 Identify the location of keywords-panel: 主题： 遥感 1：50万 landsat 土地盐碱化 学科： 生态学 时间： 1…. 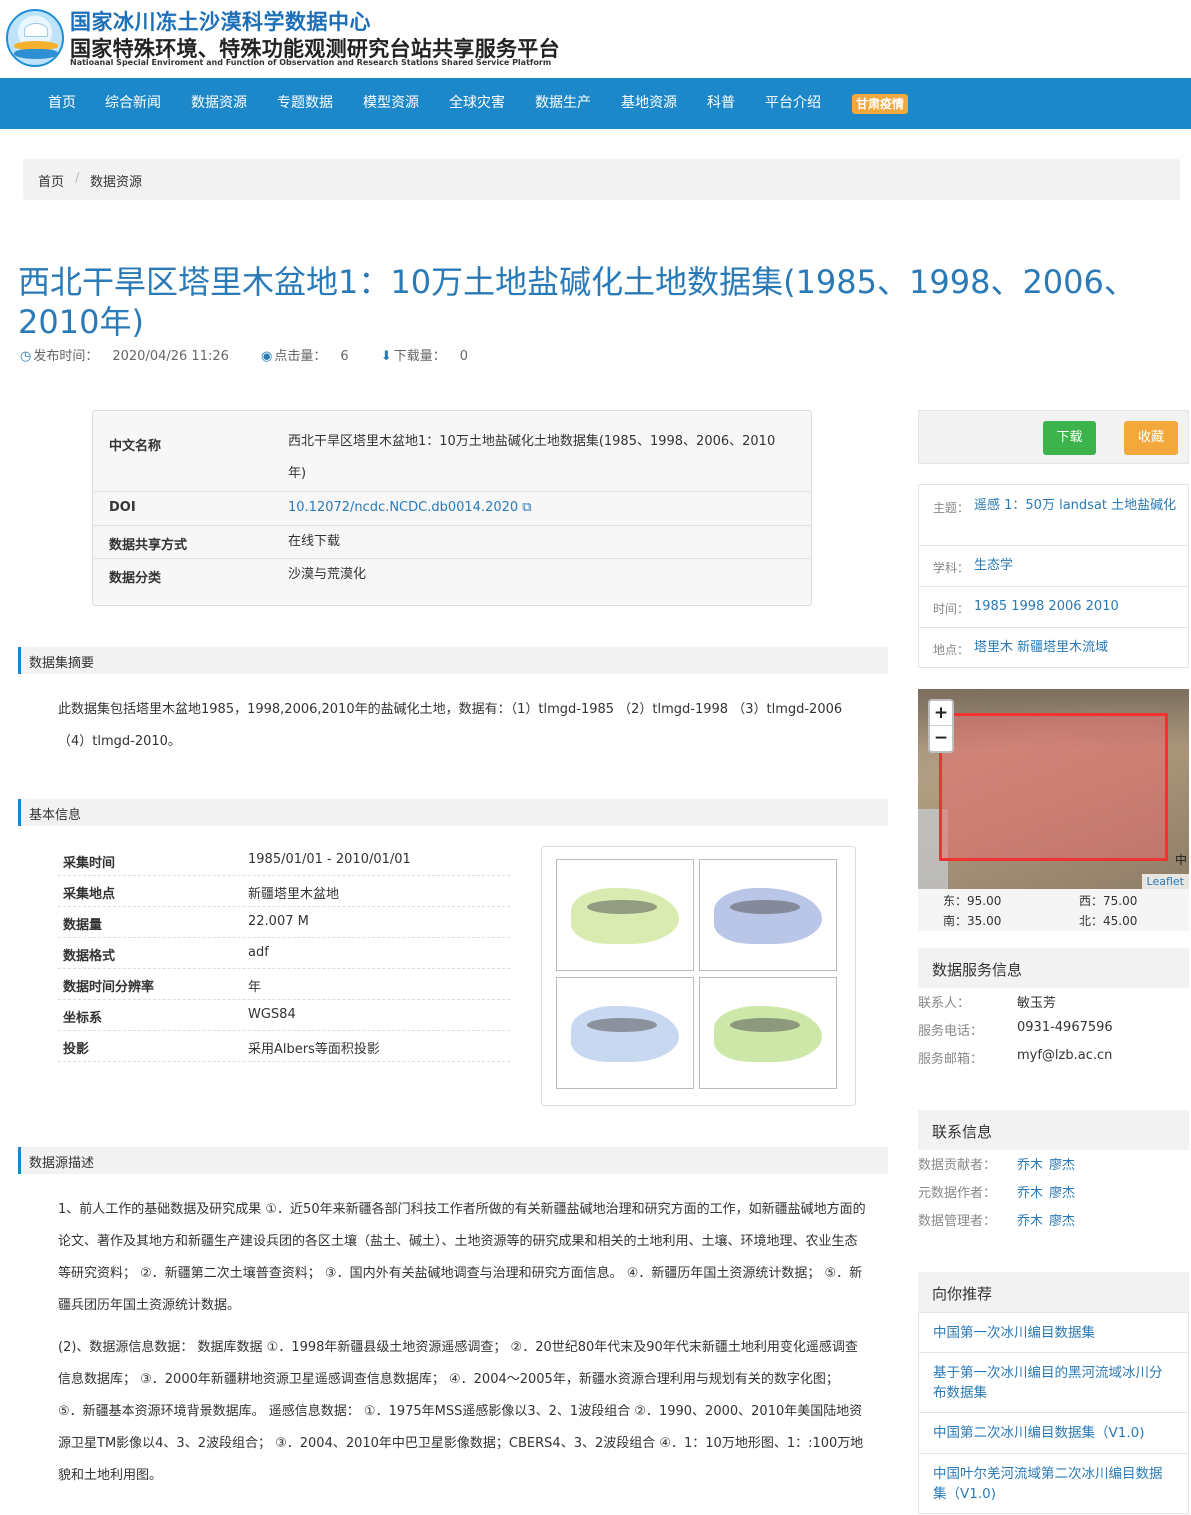
(1053, 576).